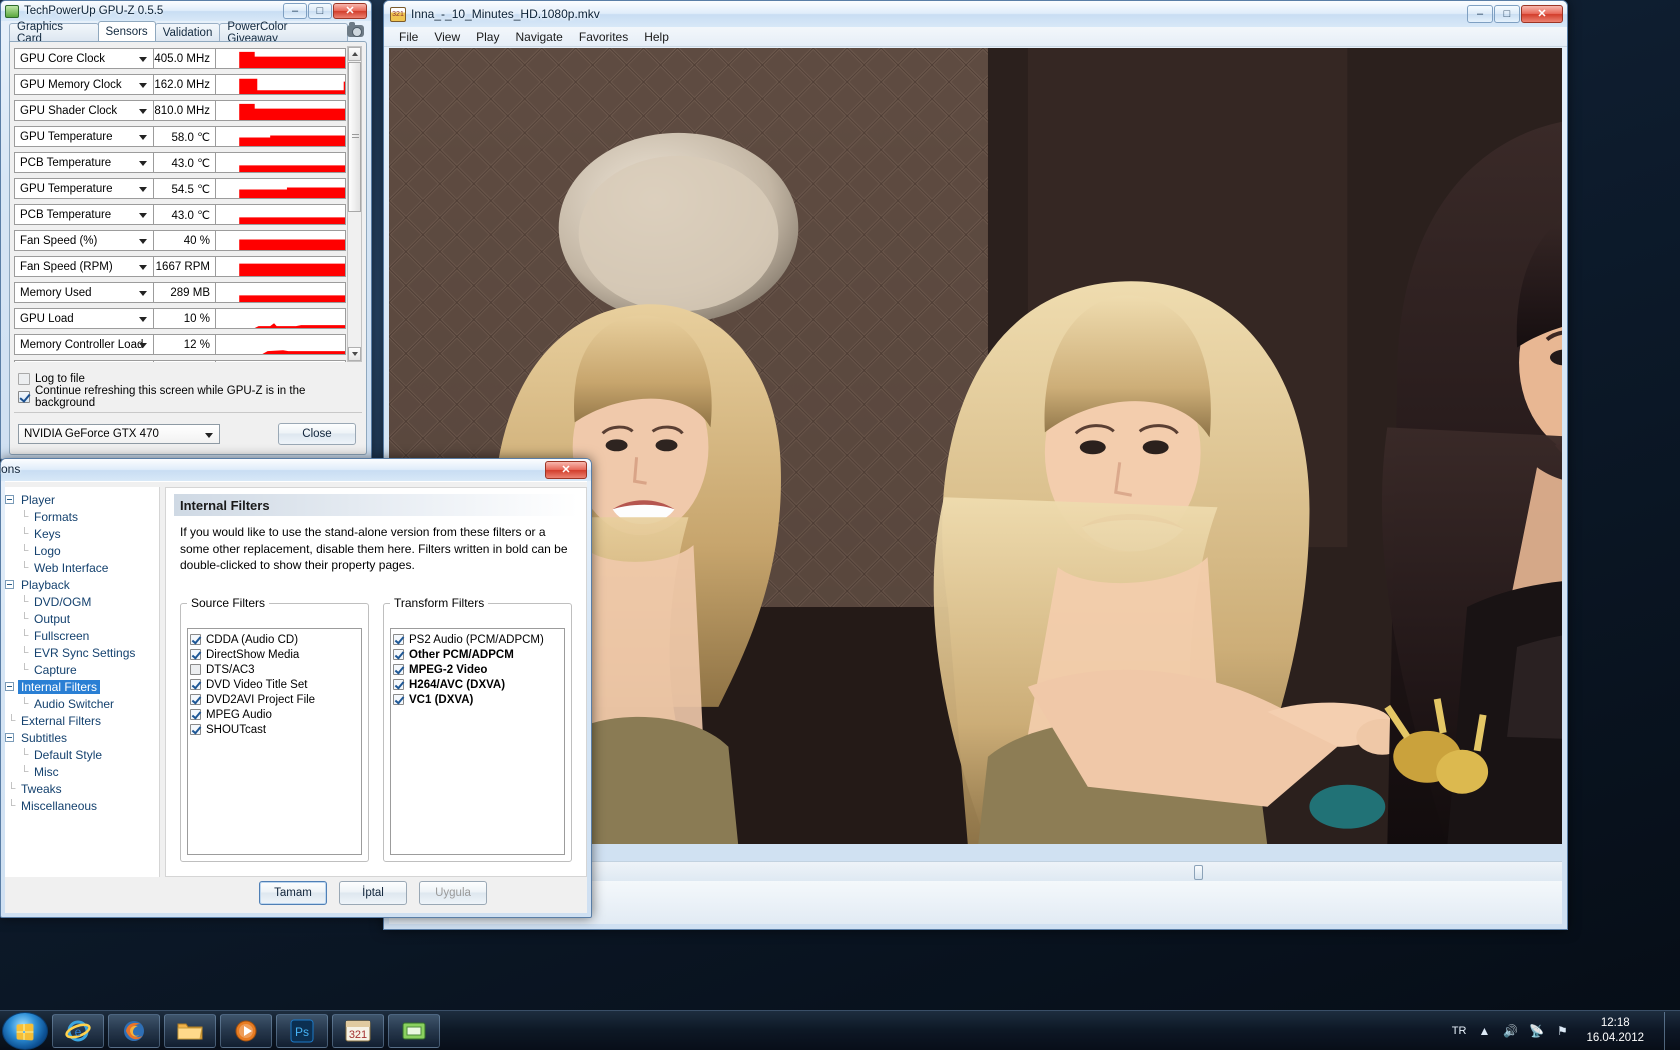  What do you see at coordinates (180, 110) in the screenshot?
I see `sensor-row: GPU Shader Clock 810.0 MHz` at bounding box center [180, 110].